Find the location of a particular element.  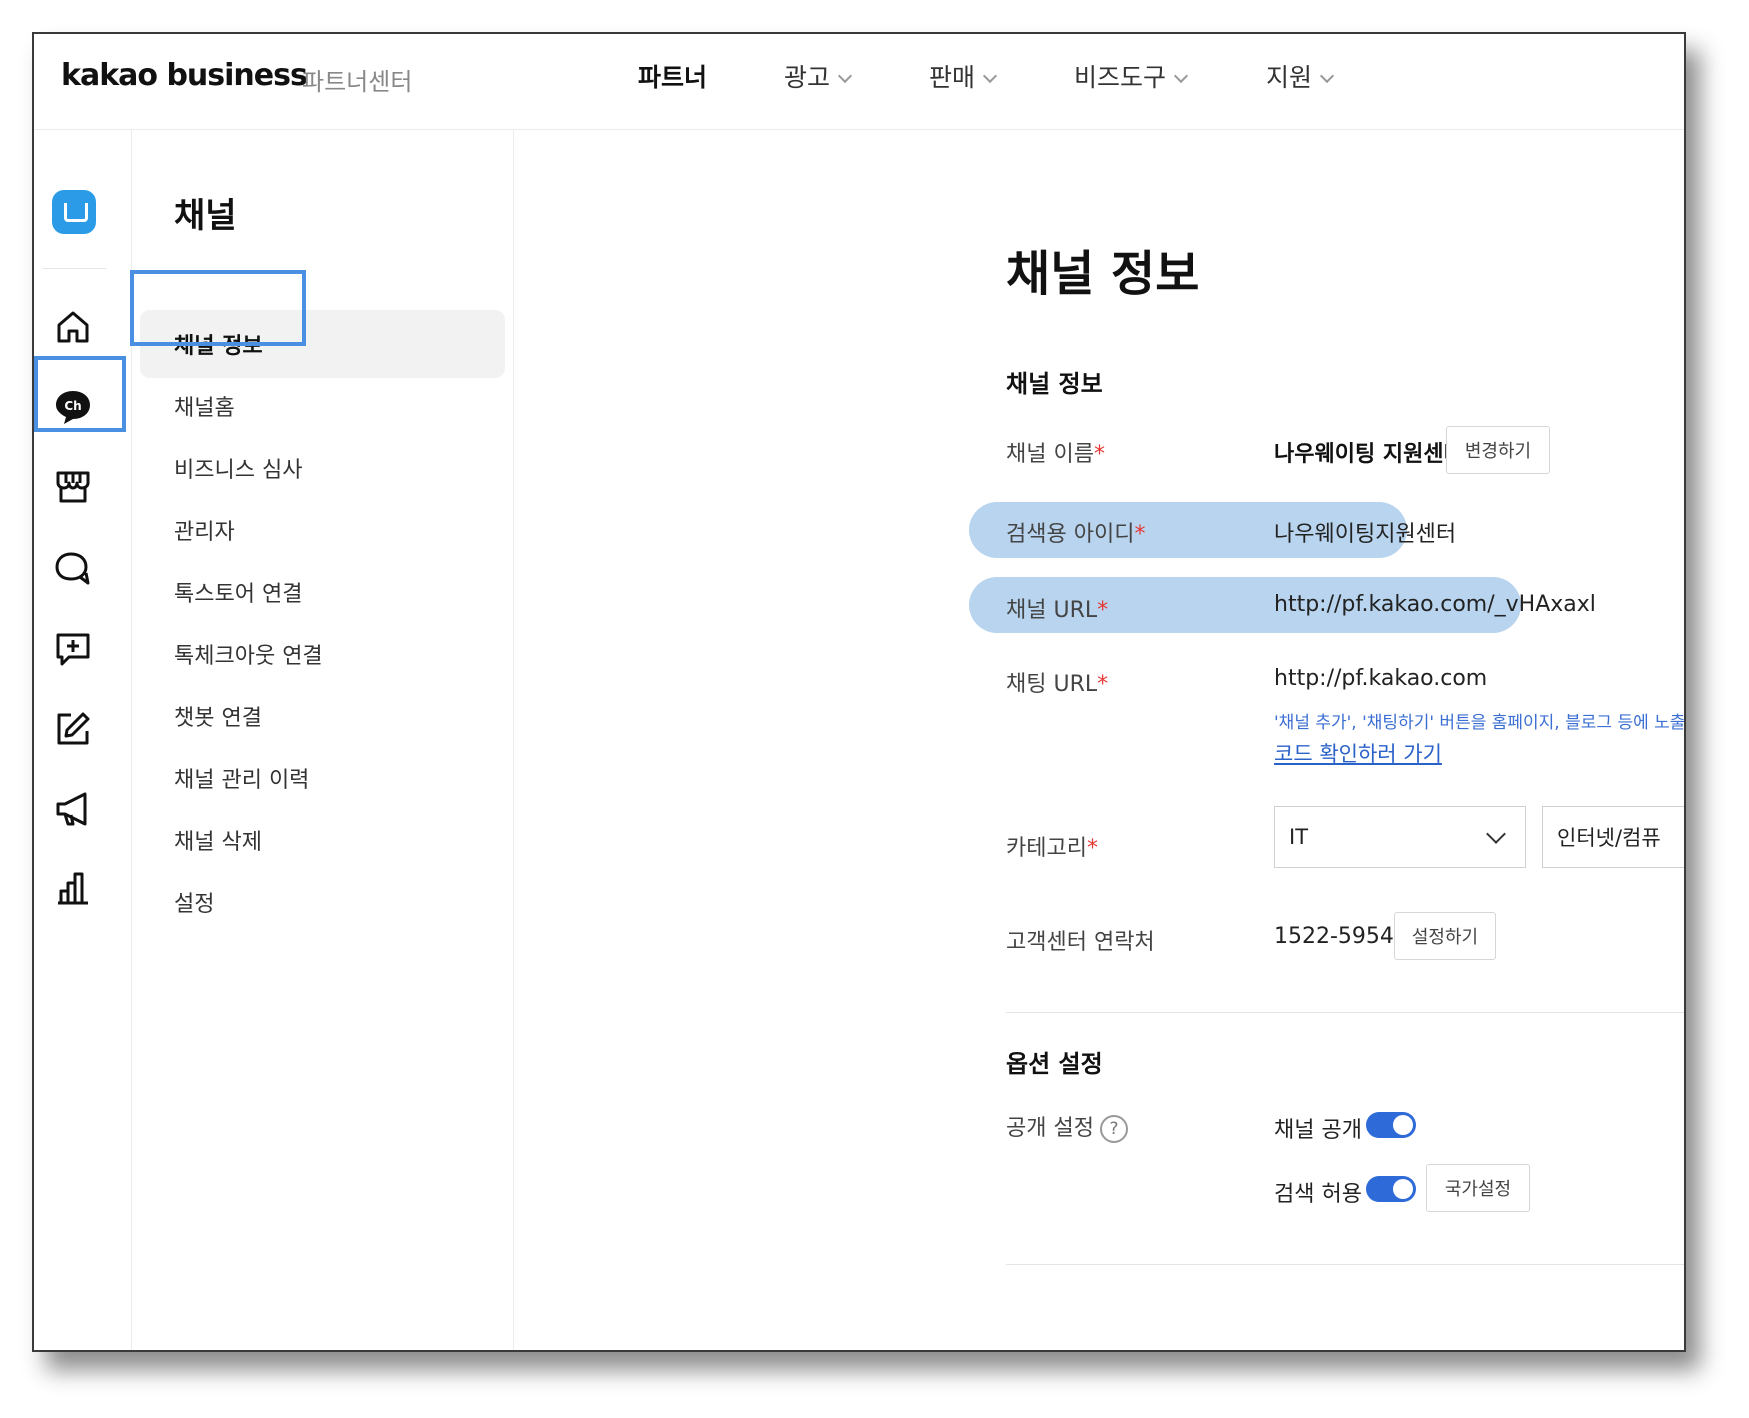

search-id-value: 나우웨이팅지원센터 is located at coordinates (1365, 534).